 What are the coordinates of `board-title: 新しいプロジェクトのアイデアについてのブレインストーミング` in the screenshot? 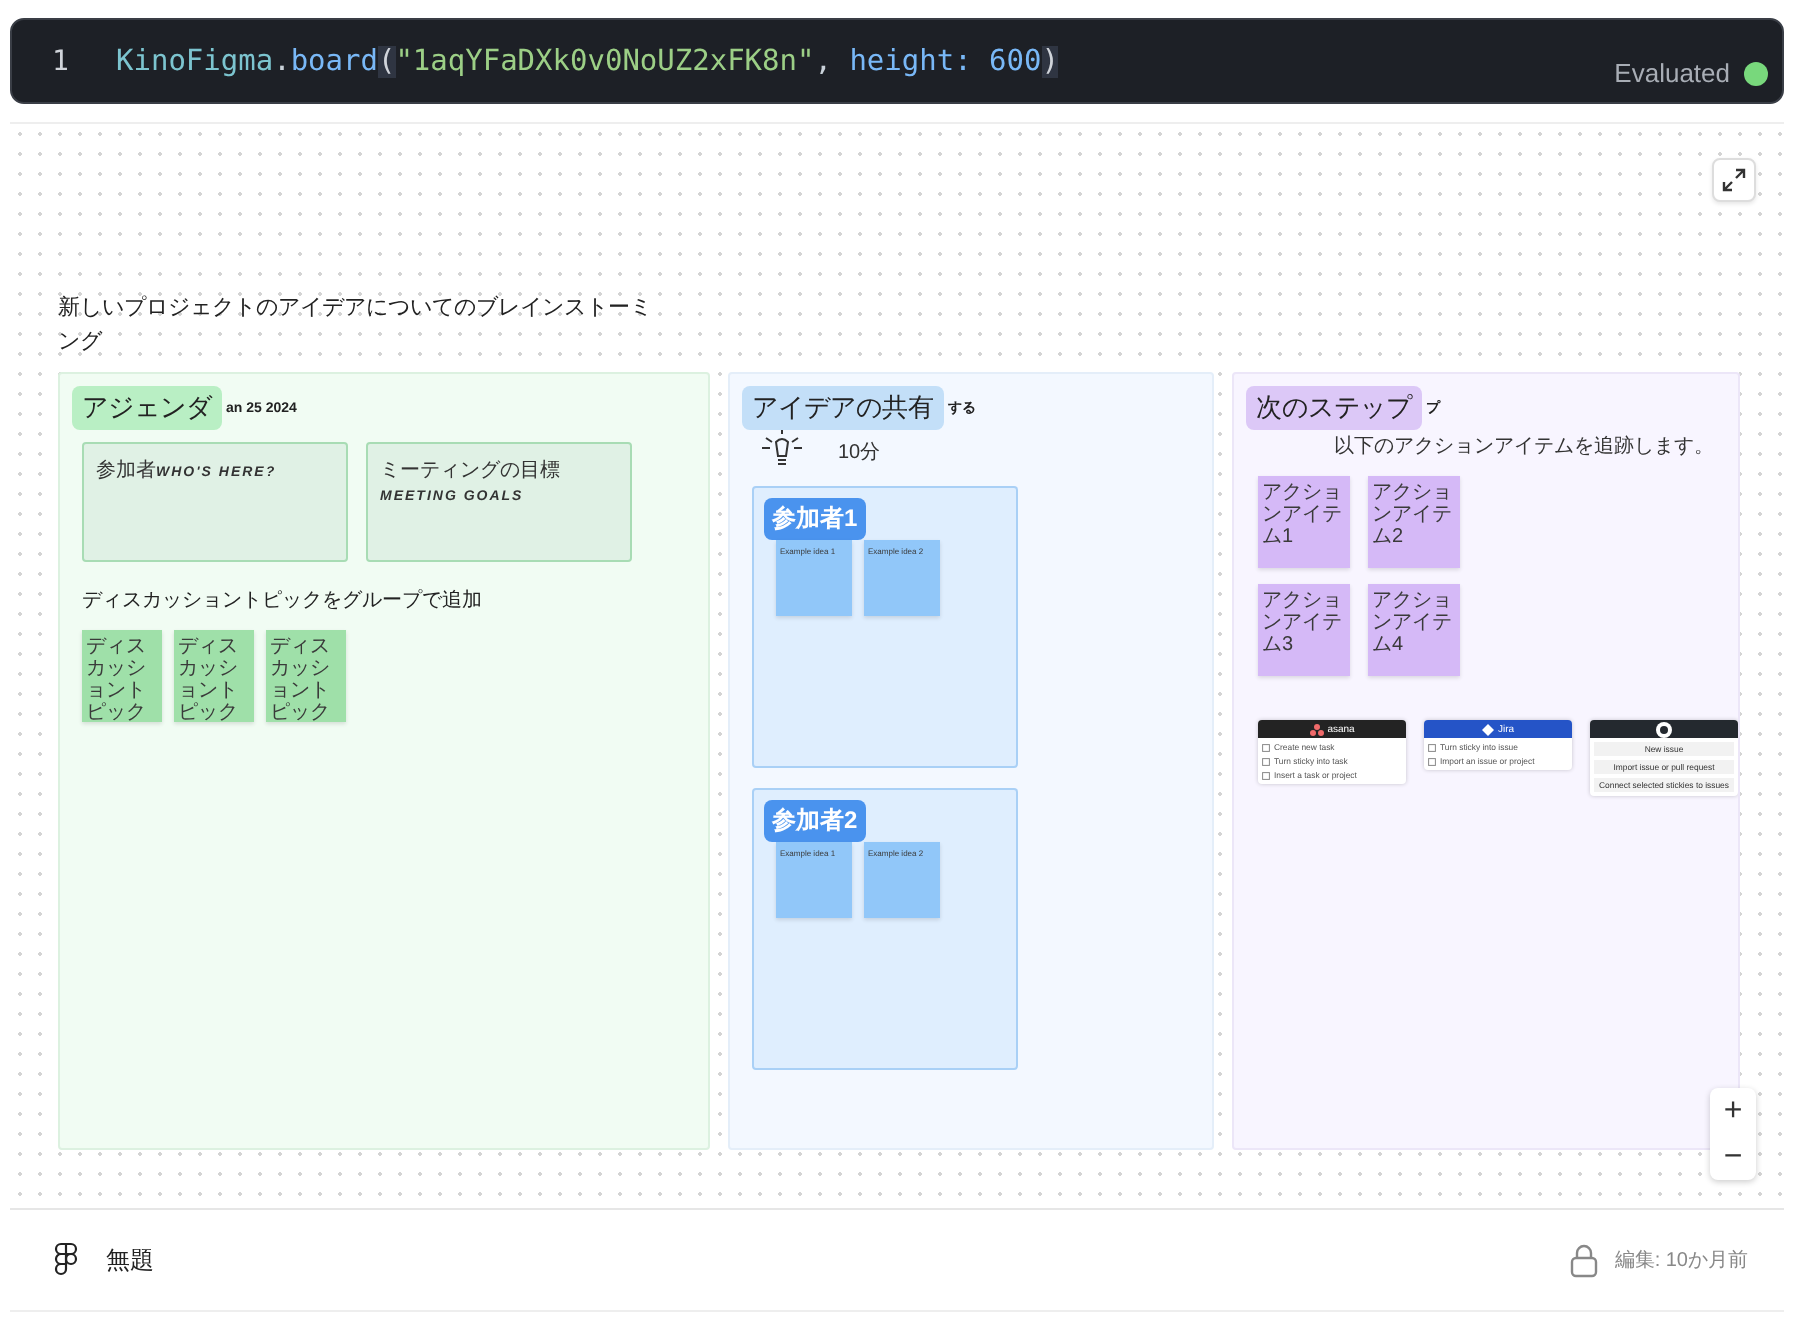 It's located at (356, 325).